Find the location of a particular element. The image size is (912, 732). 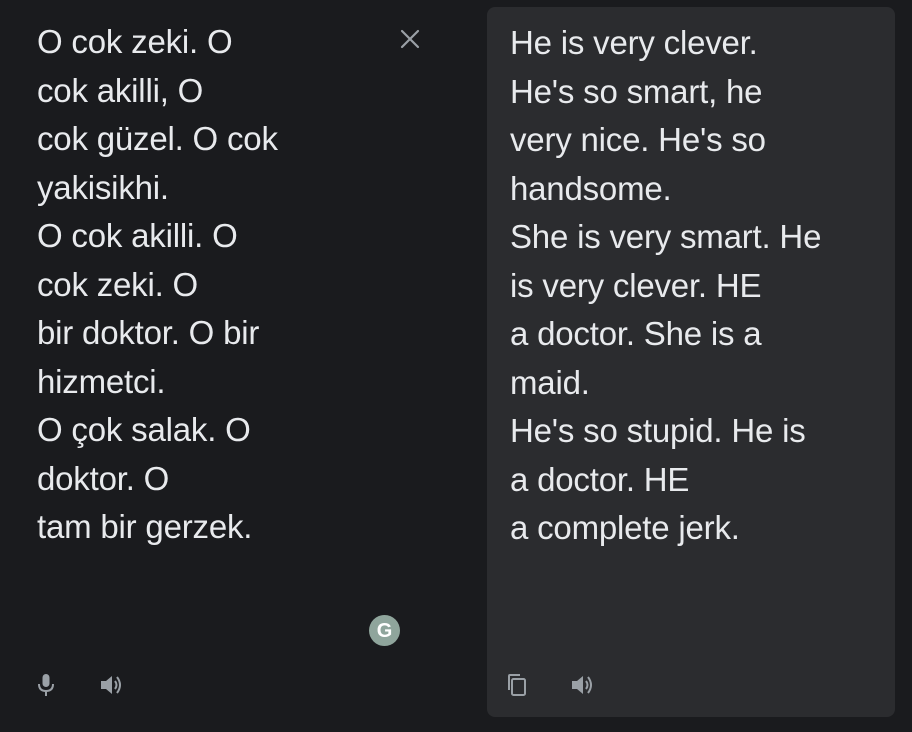

close-icon is located at coordinates (410, 39).